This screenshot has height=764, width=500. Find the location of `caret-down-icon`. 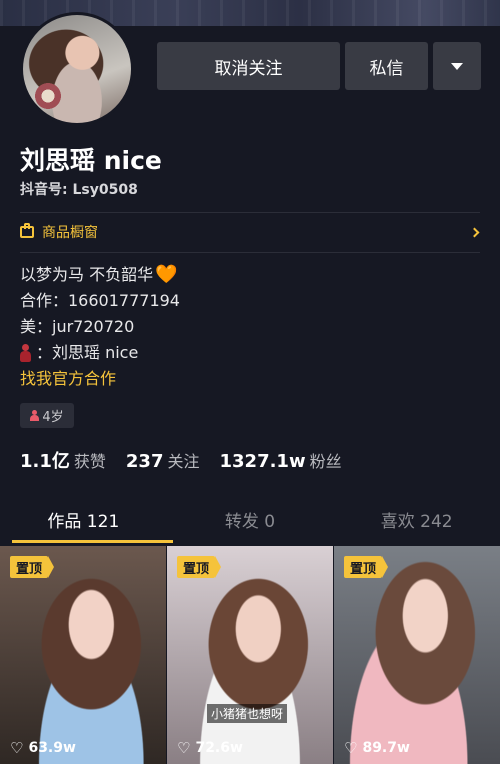

caret-down-icon is located at coordinates (457, 66).